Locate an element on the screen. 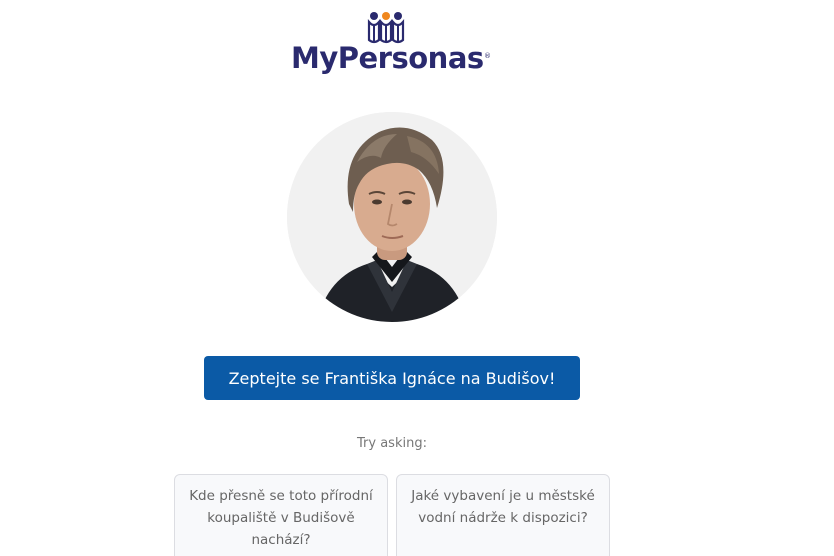 This screenshot has height=556, width=834. logo-wordmark: MyPersonas is located at coordinates (387, 58).